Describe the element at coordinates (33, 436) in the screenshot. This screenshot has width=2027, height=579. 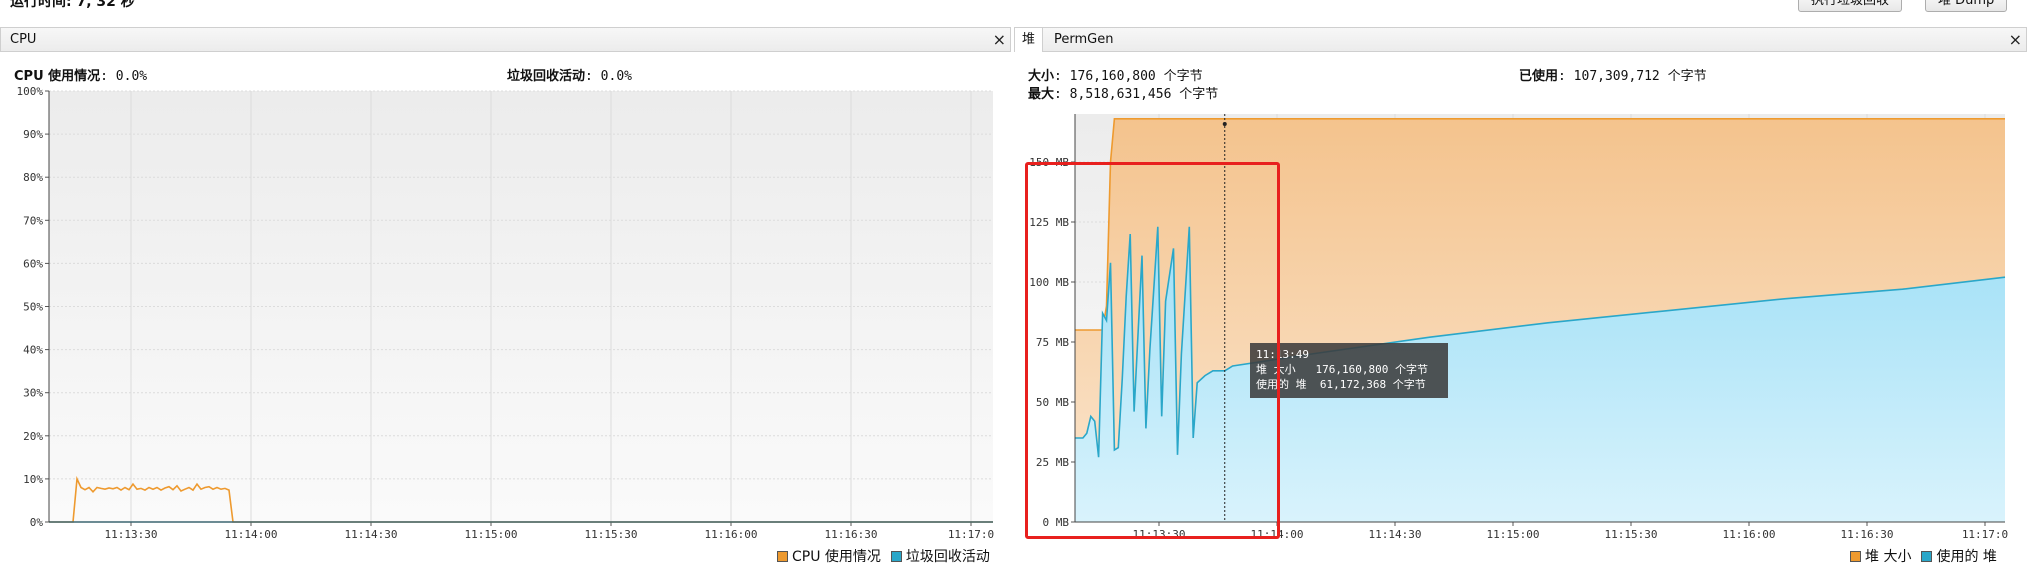
I see `cpu-ytick-label: 20%` at that location.